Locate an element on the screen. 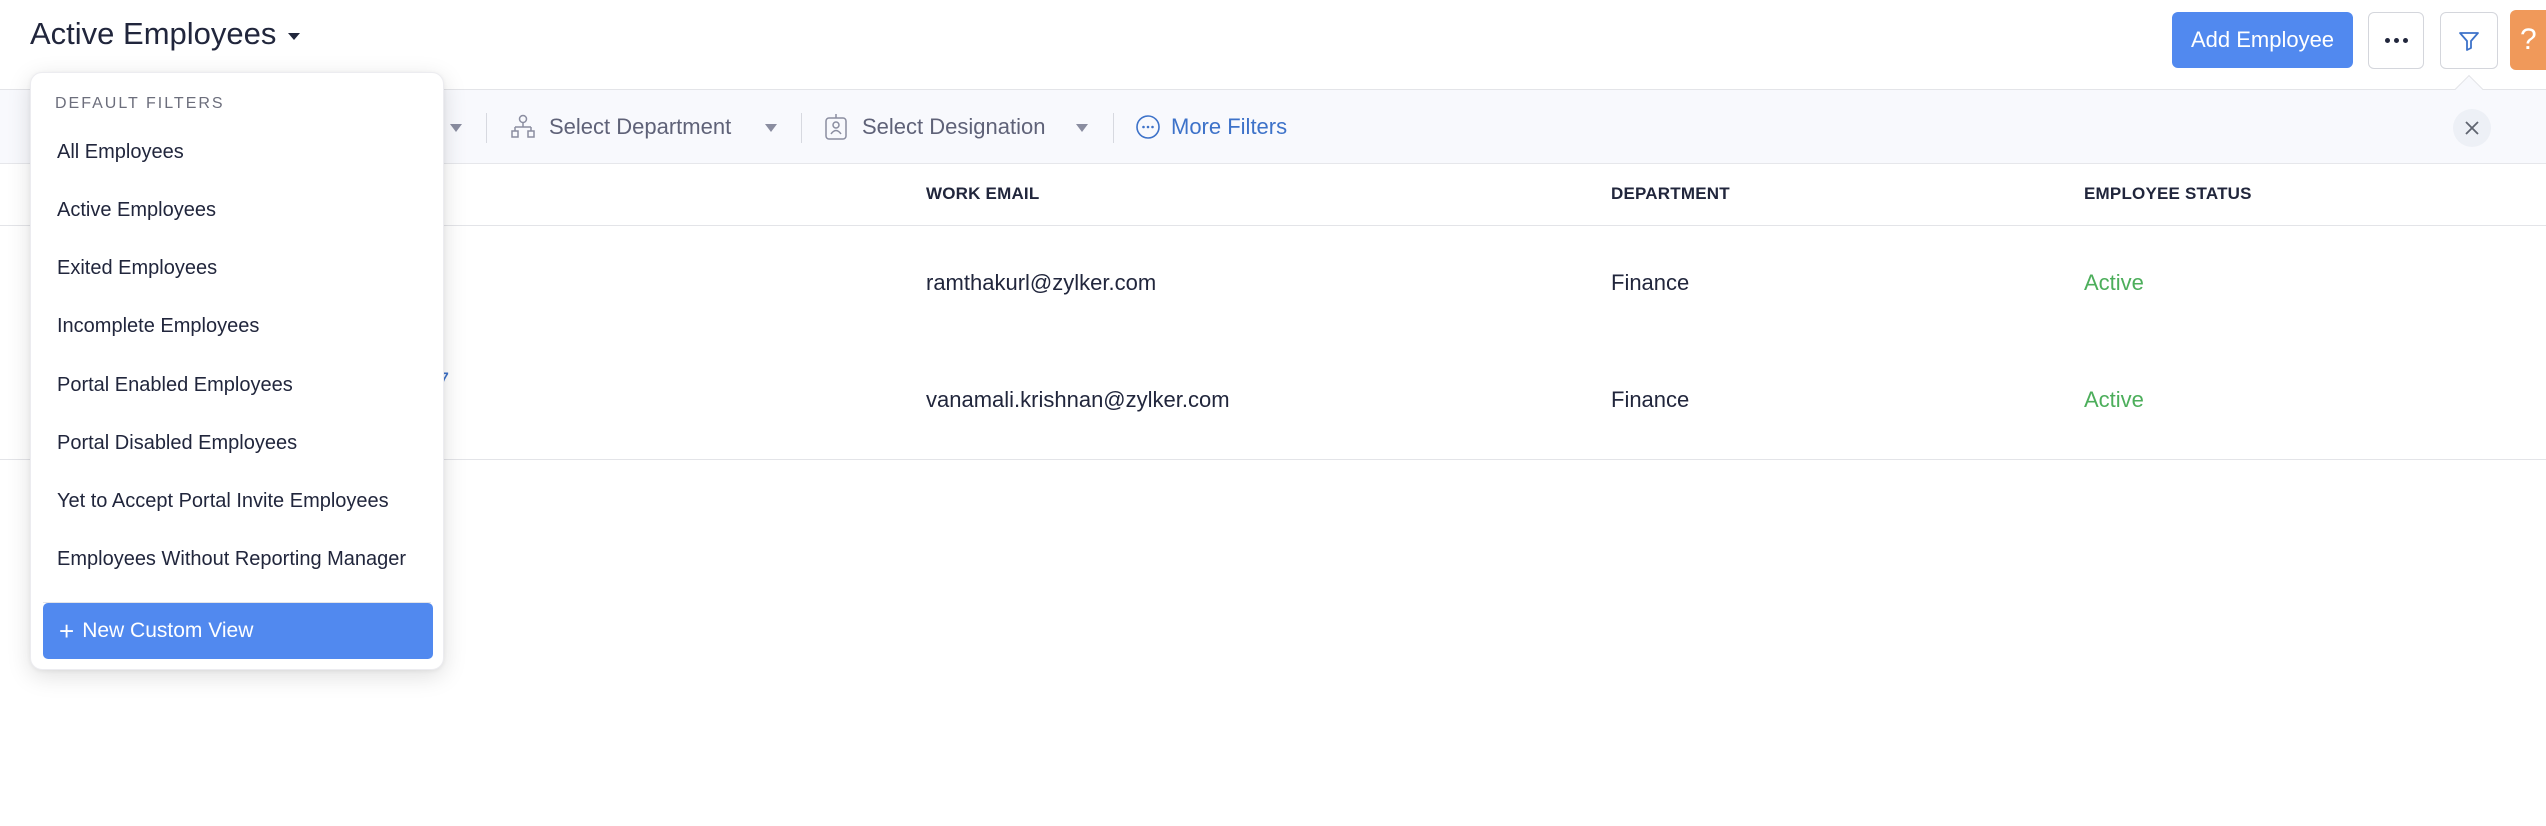 Image resolution: width=2546 pixels, height=826 pixels. designation-filter: Select Designation is located at coordinates (934, 127).